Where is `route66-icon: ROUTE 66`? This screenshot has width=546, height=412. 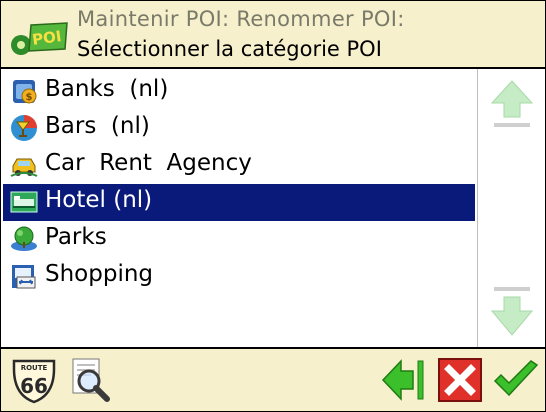
route66-icon: ROUTE 66 is located at coordinates (34, 380).